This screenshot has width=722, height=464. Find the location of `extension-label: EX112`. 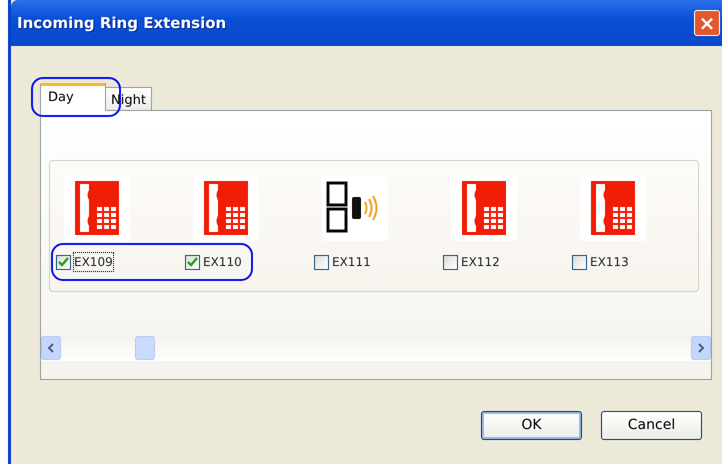

extension-label: EX112 is located at coordinates (480, 262).